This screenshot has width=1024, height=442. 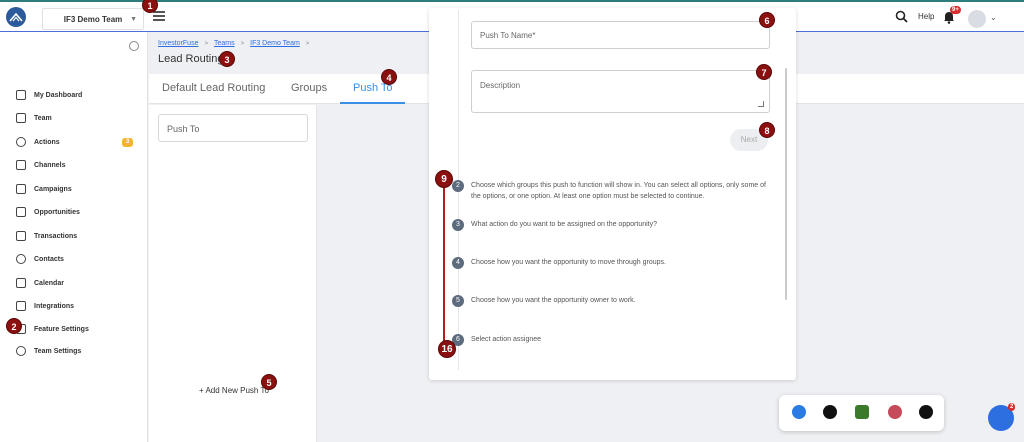 I want to click on page-title: Lead Routing, so click(x=191, y=59).